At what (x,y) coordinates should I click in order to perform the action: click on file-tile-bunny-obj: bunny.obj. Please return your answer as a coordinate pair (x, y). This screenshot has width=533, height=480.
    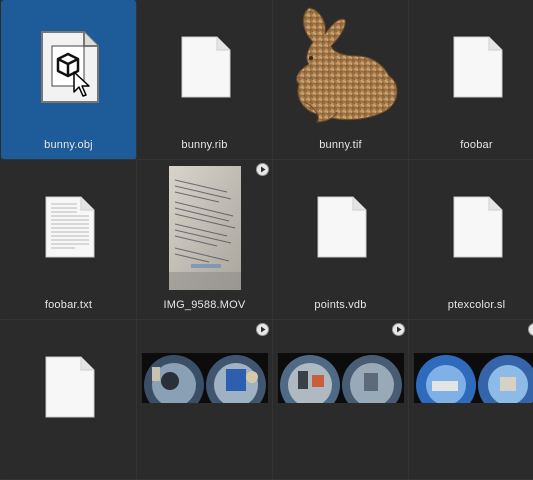
    Looking at the image, I should click on (69, 80).